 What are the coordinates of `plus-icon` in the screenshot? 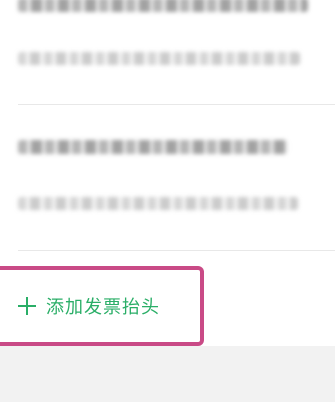 It's located at (27, 306).